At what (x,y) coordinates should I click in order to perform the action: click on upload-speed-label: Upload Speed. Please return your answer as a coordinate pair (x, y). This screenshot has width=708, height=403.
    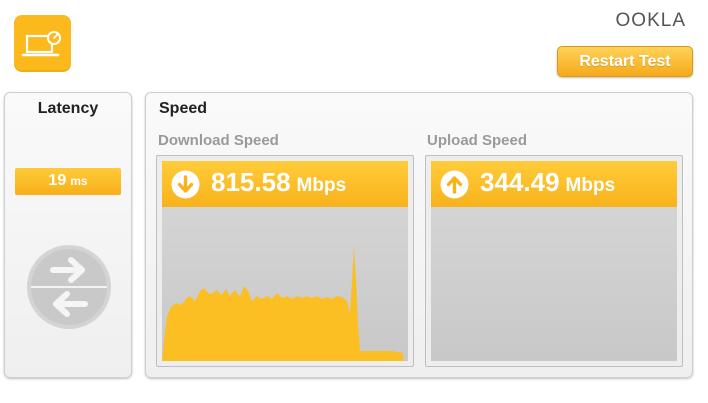
    Looking at the image, I should click on (477, 140).